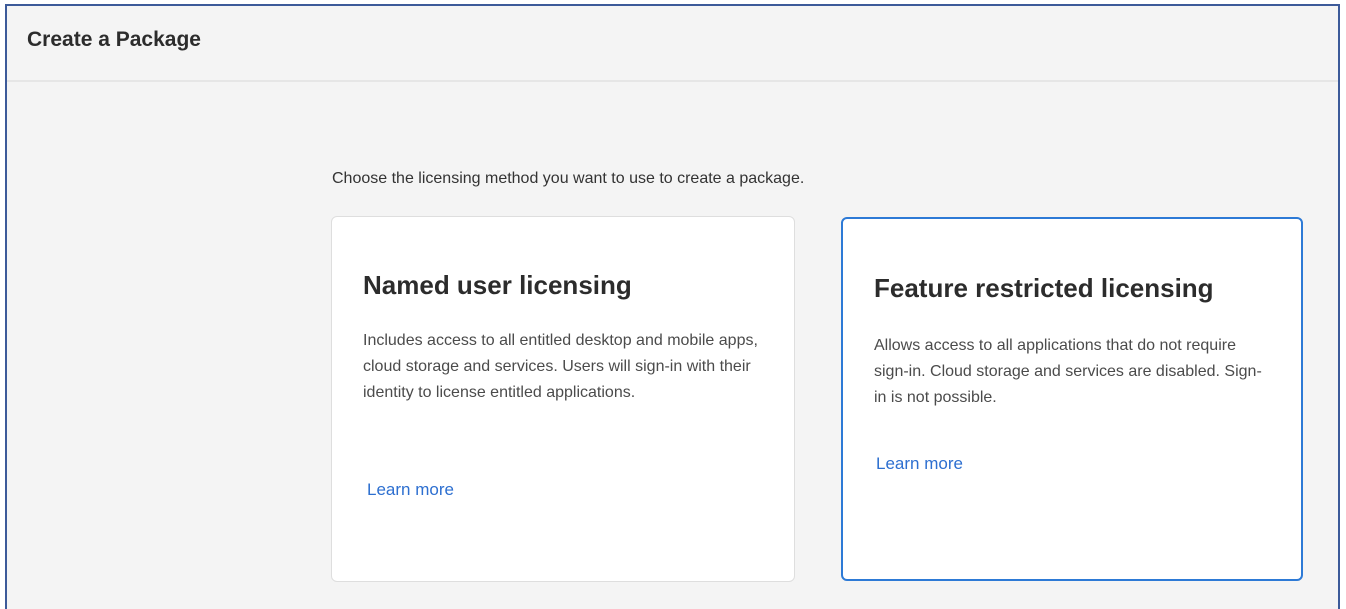  Describe the element at coordinates (1044, 288) in the screenshot. I see `card-title: Feature restricted licensing` at that location.